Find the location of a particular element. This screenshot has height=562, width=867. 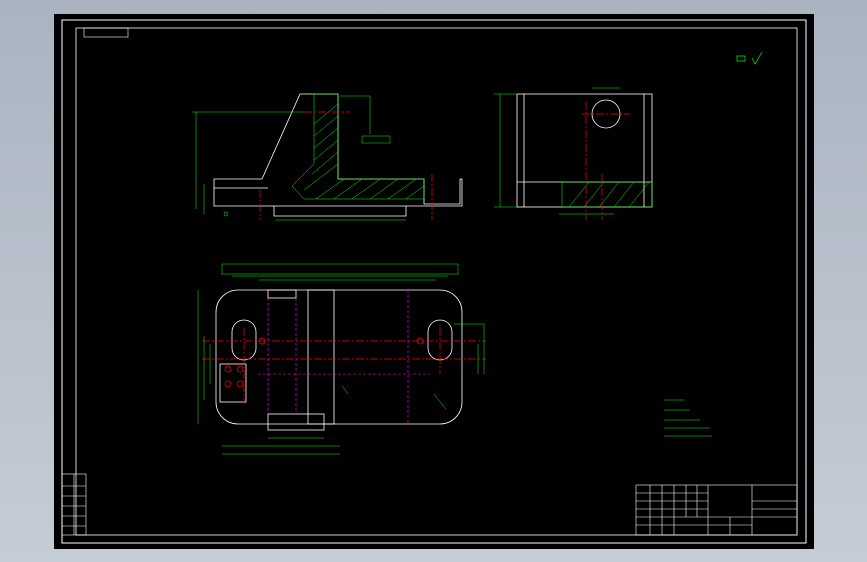

section-hatch is located at coordinates (358, 146).